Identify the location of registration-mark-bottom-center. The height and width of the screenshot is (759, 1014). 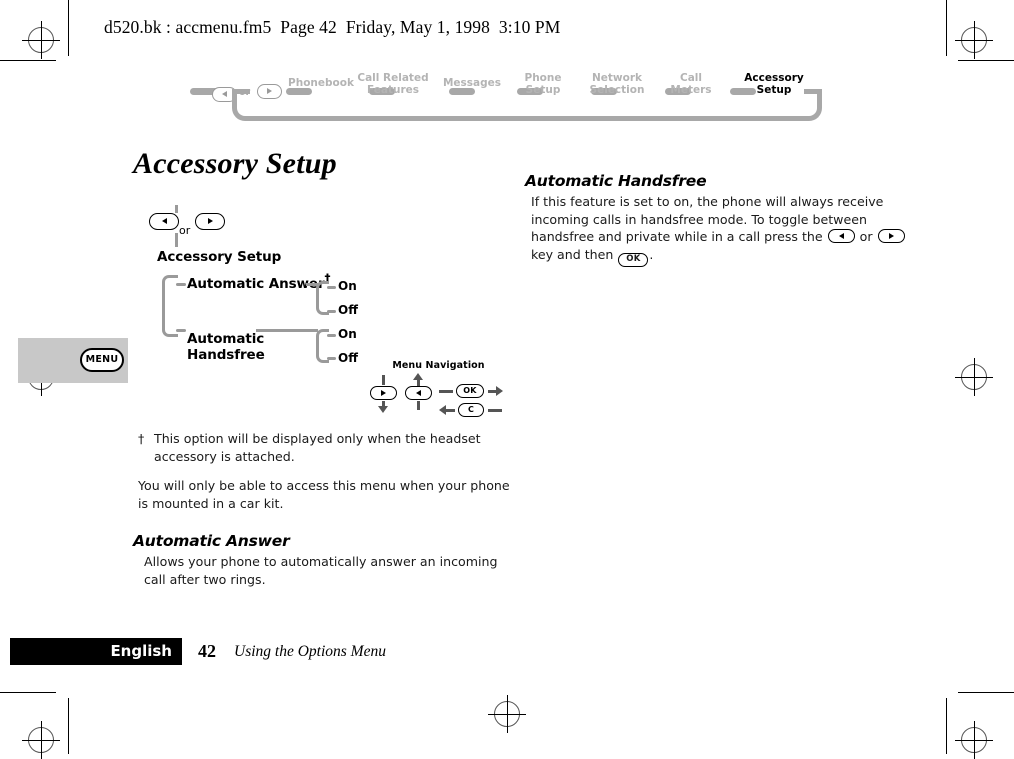
(507, 714).